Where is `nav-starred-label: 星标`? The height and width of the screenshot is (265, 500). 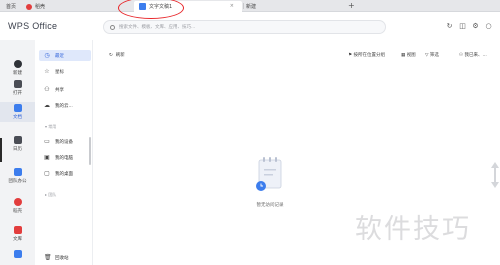 nav-starred-label: 星标 is located at coordinates (59, 72).